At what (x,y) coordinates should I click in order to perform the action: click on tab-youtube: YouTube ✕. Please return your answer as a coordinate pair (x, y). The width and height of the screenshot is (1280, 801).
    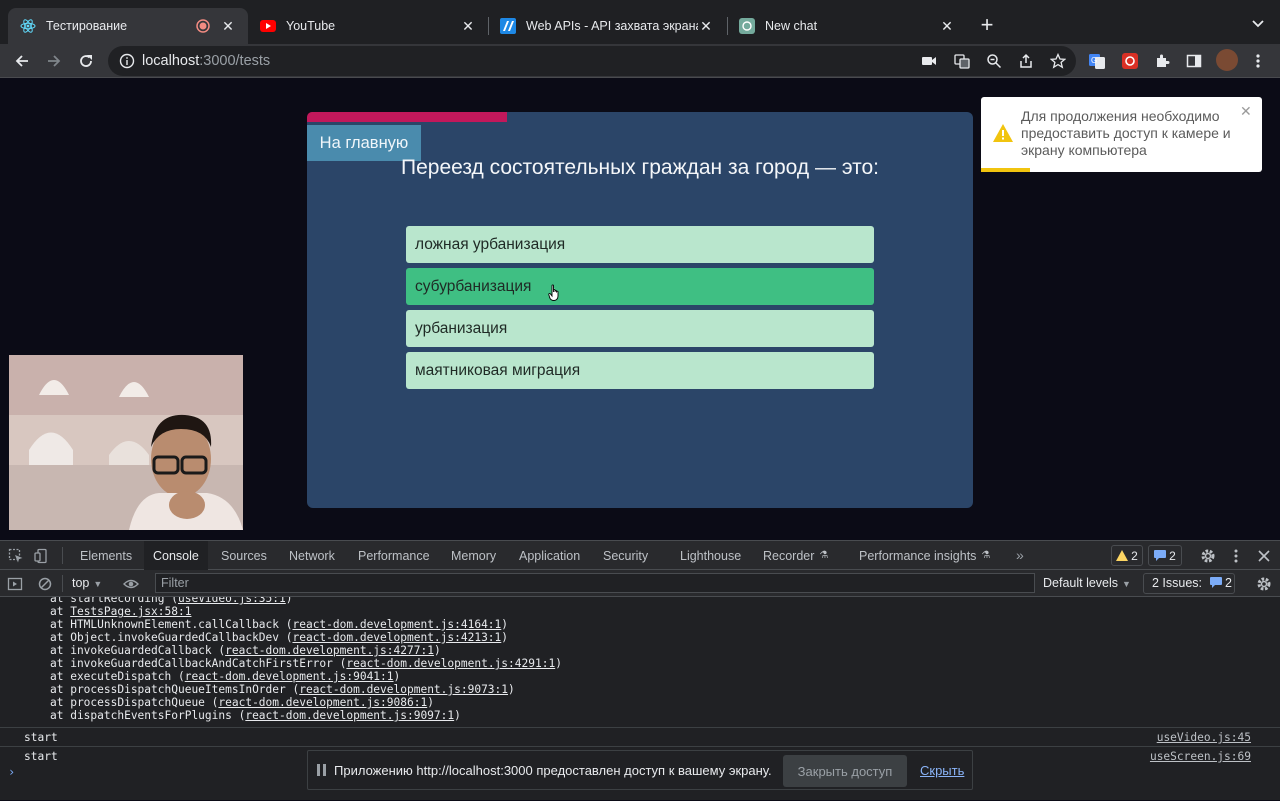
    Looking at the image, I should click on (368, 26).